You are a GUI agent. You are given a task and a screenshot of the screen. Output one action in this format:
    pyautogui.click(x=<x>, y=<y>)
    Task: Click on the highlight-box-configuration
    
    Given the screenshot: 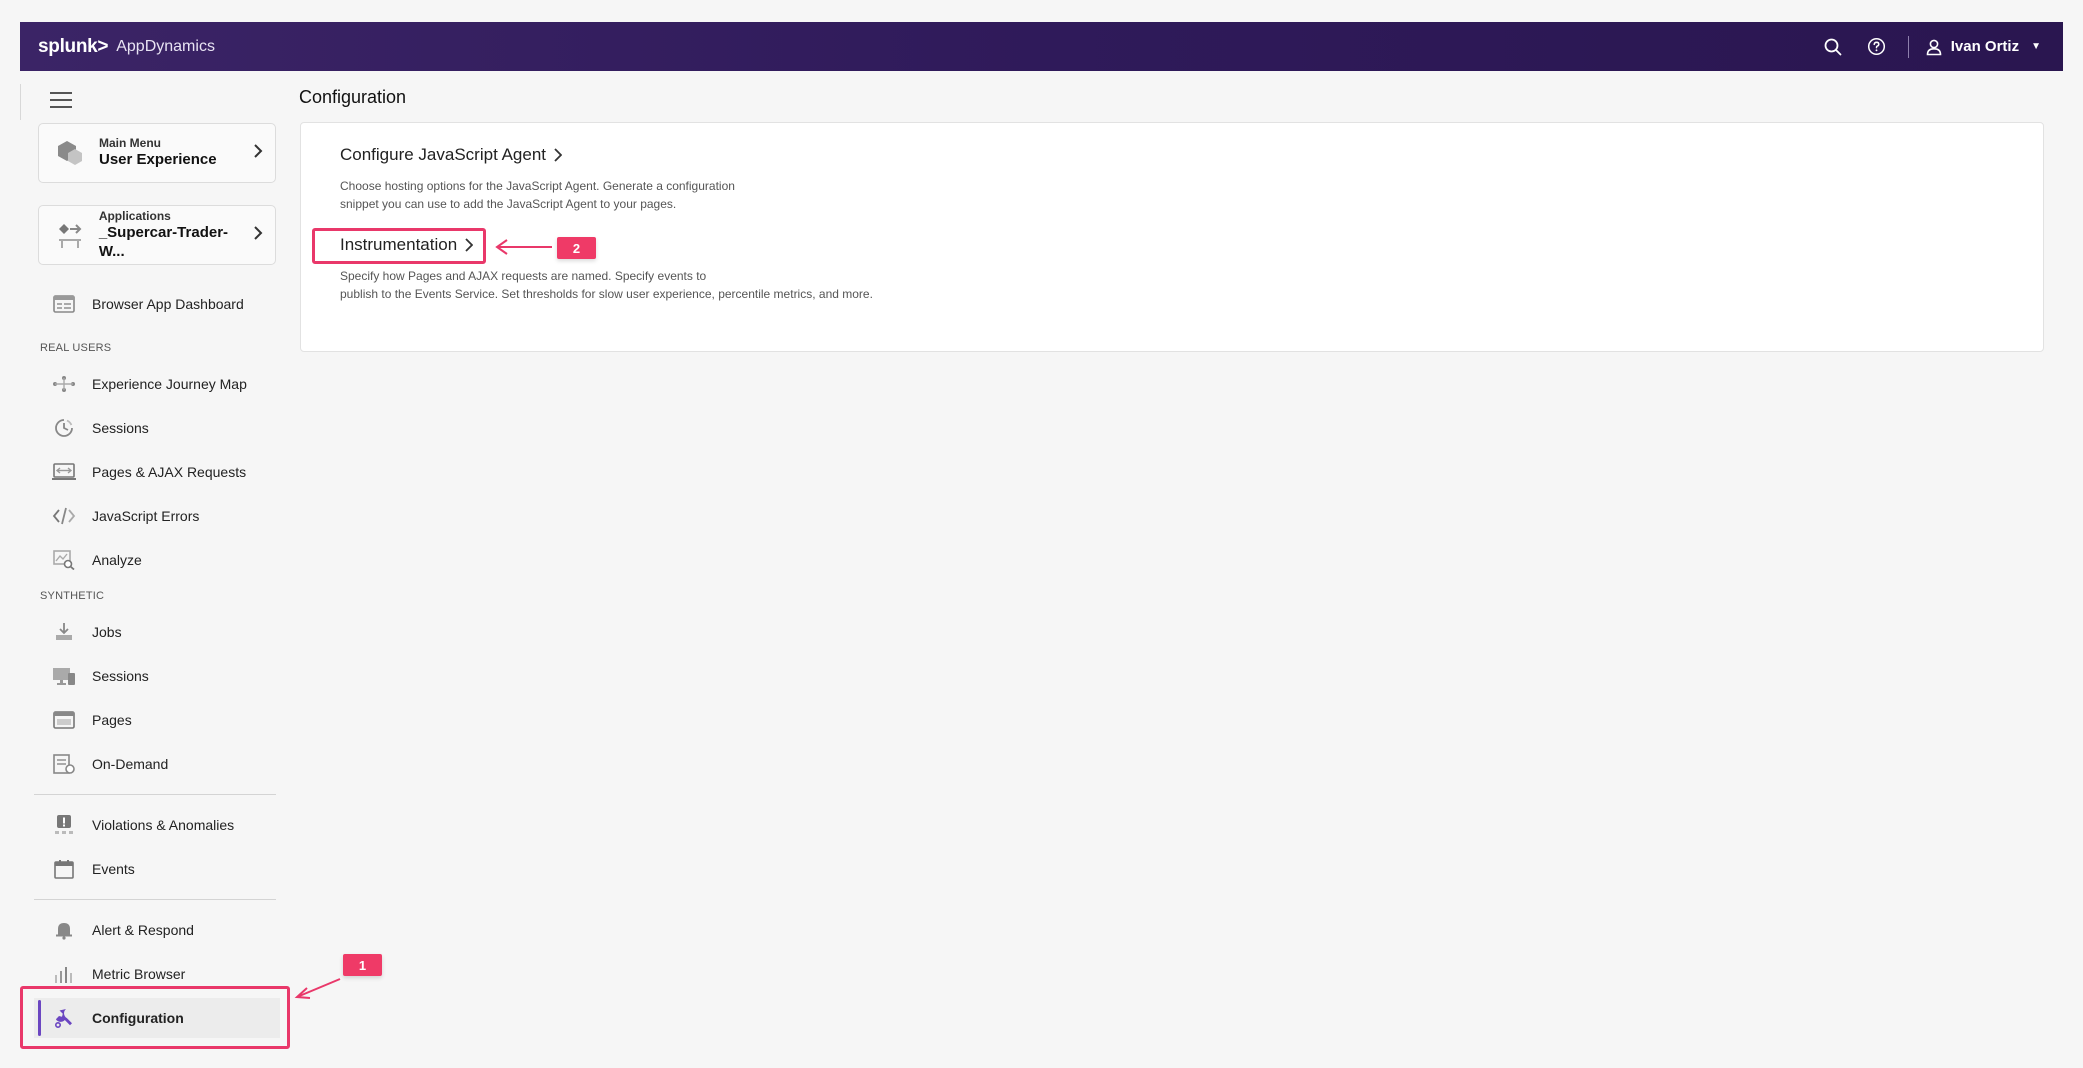 What is the action you would take?
    pyautogui.click(x=155, y=1017)
    